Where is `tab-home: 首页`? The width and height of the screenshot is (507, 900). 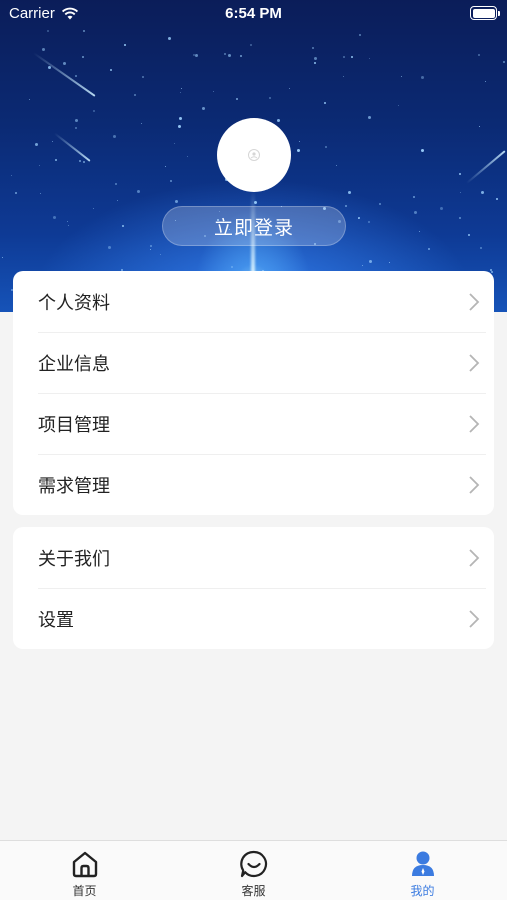 tab-home: 首页 is located at coordinates (84, 870).